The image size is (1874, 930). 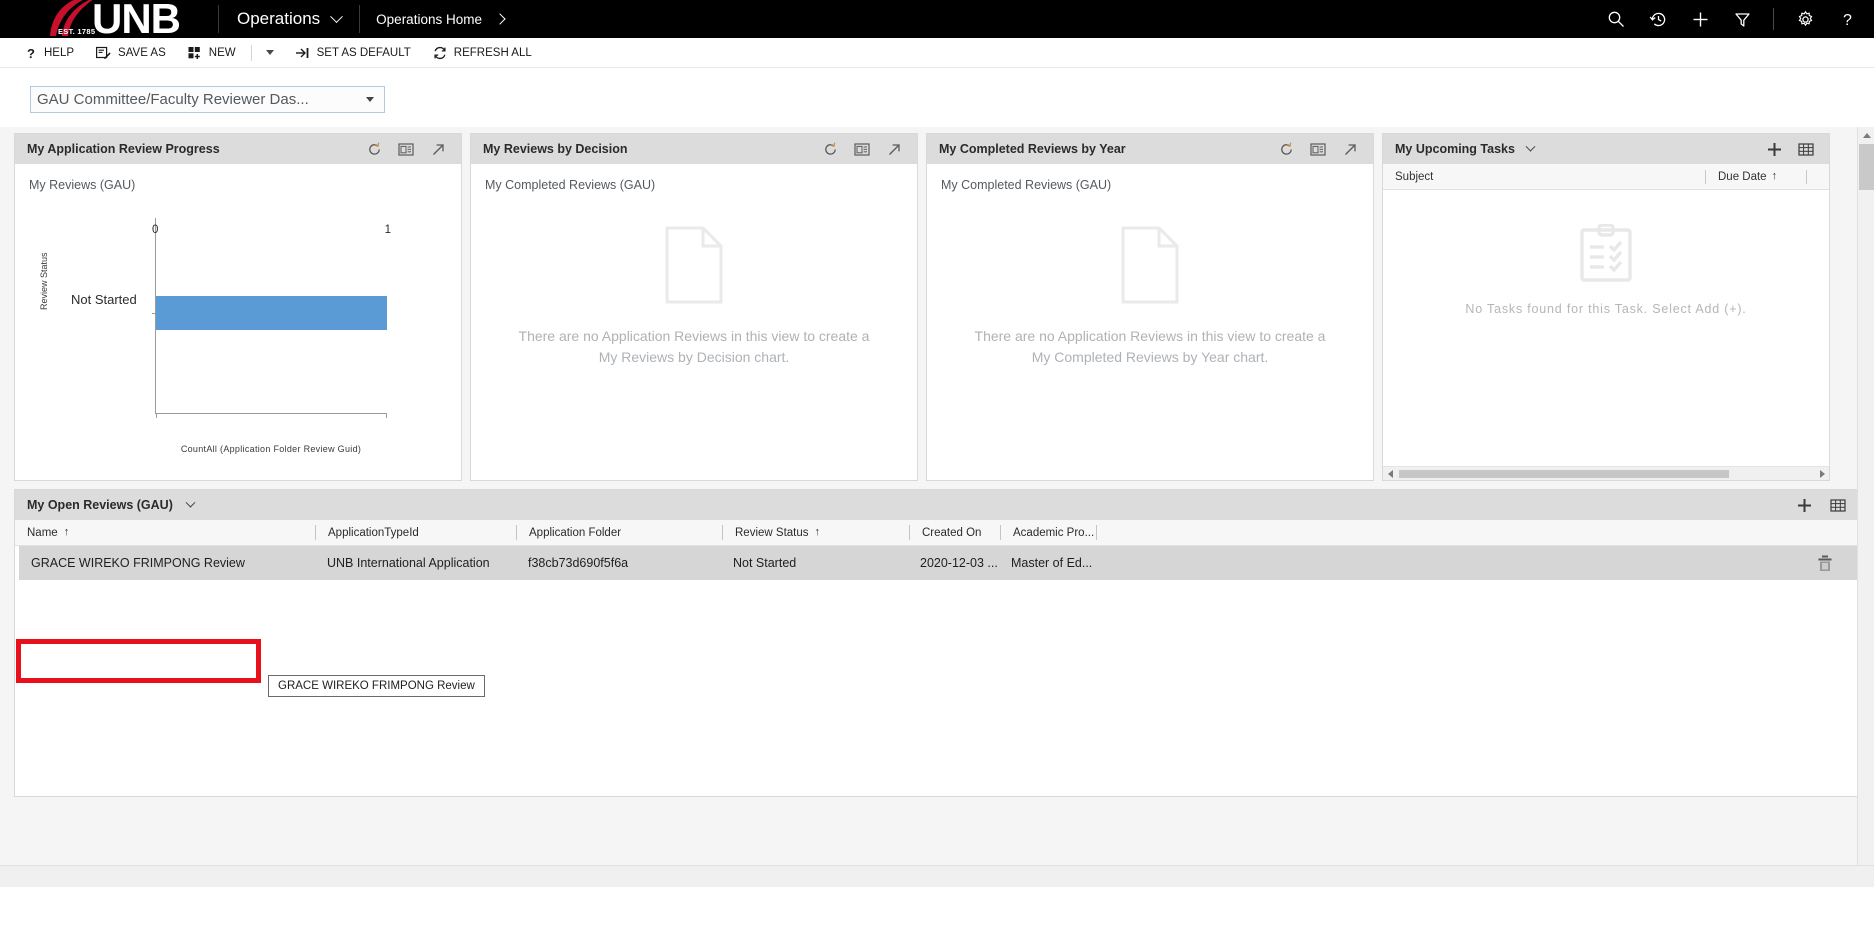 I want to click on breadcrumb: Operations Home, so click(x=440, y=19).